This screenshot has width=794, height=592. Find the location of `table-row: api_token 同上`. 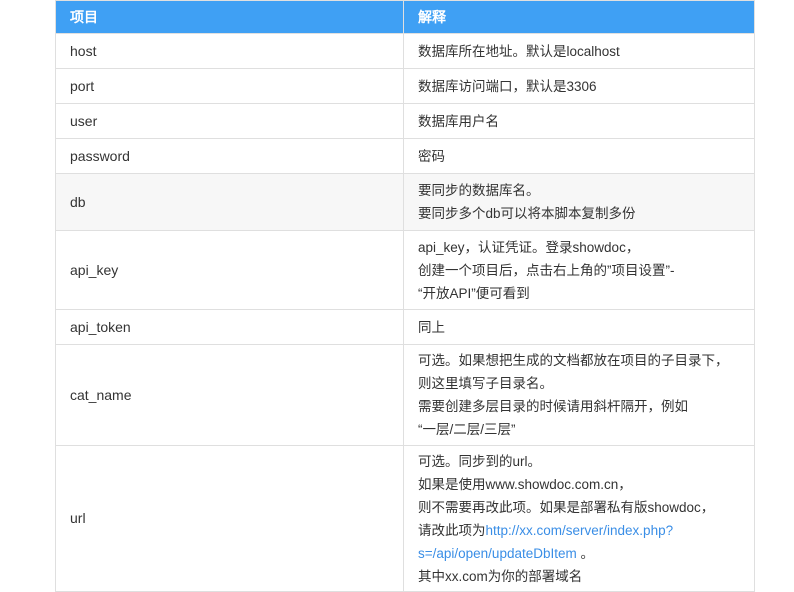

table-row: api_token 同上 is located at coordinates (405, 327).